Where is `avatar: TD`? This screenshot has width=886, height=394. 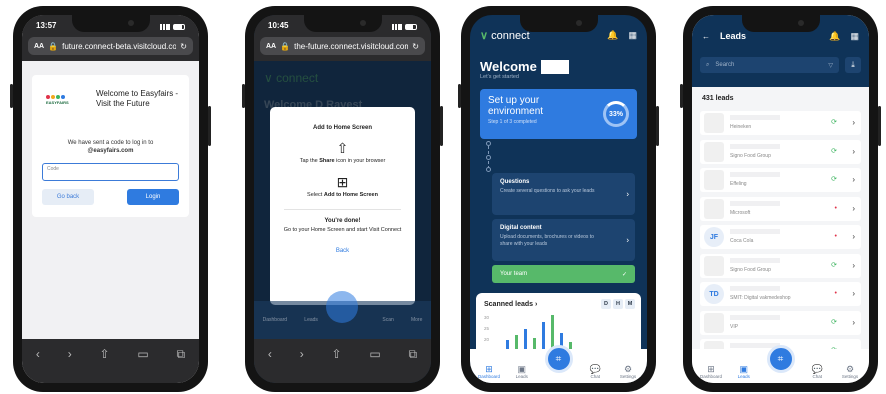 avatar: TD is located at coordinates (714, 294).